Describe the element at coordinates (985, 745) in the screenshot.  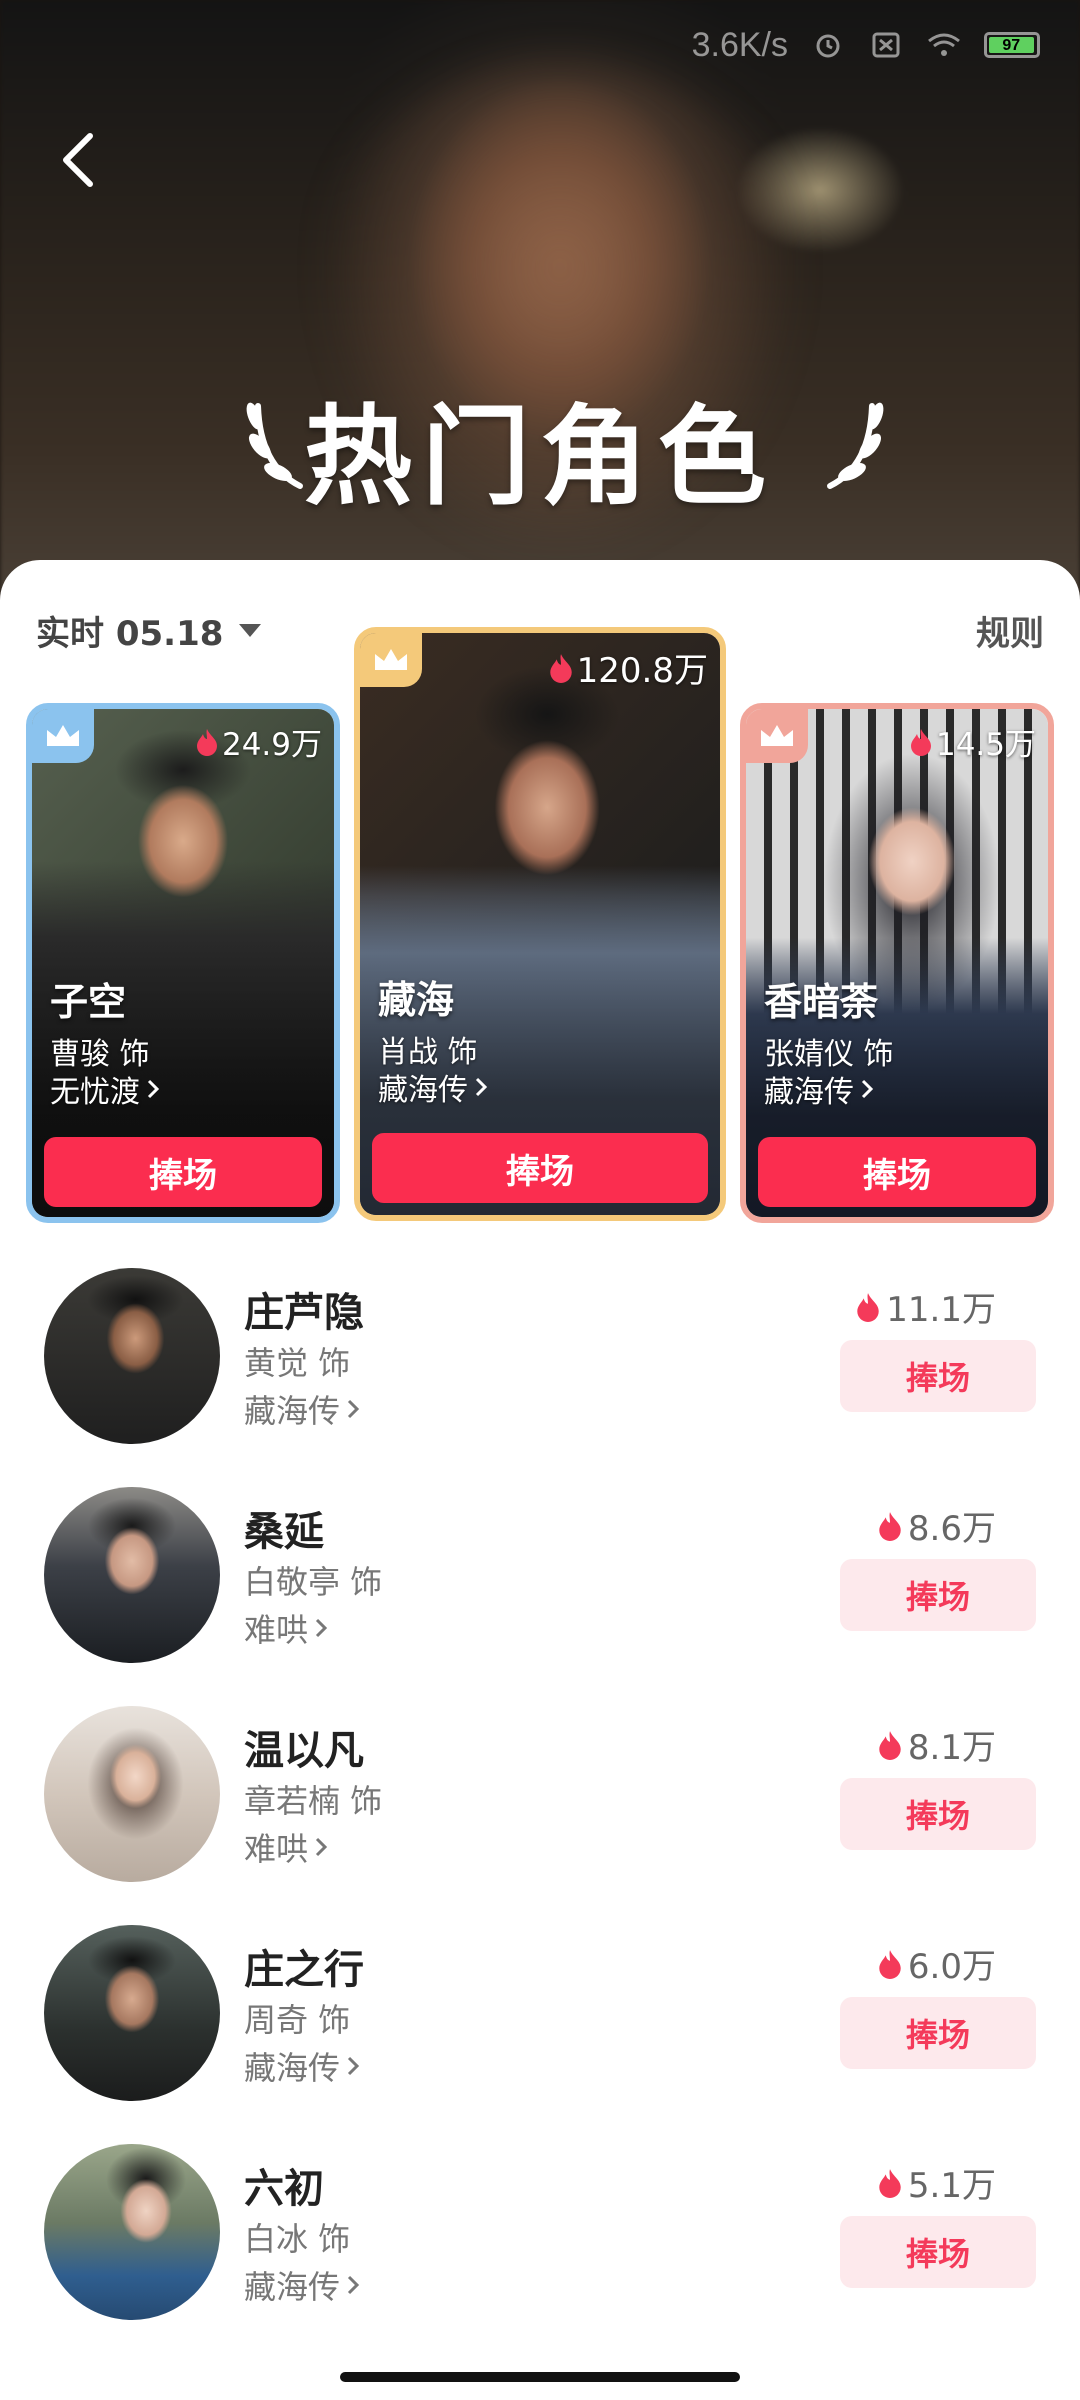
I see `heat-text: 14.5万` at that location.